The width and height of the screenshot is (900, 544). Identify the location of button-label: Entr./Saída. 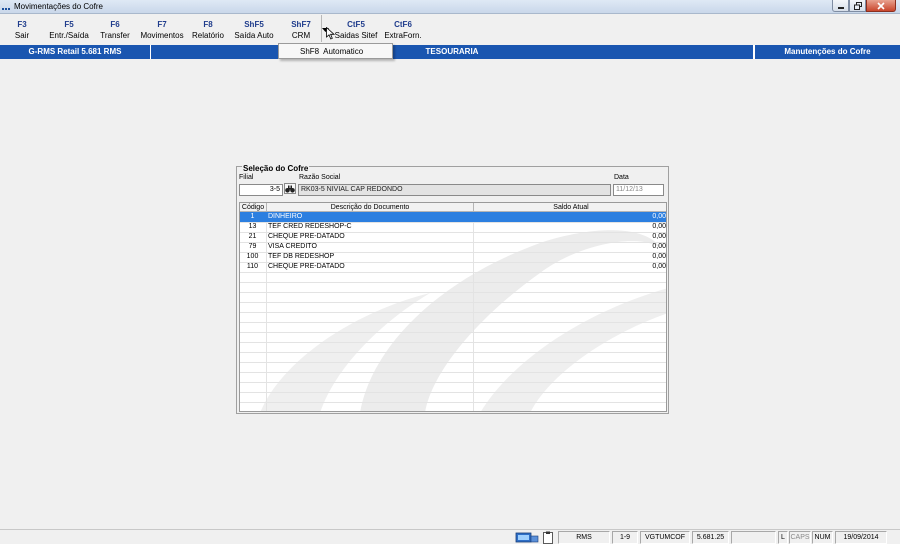
(69, 35).